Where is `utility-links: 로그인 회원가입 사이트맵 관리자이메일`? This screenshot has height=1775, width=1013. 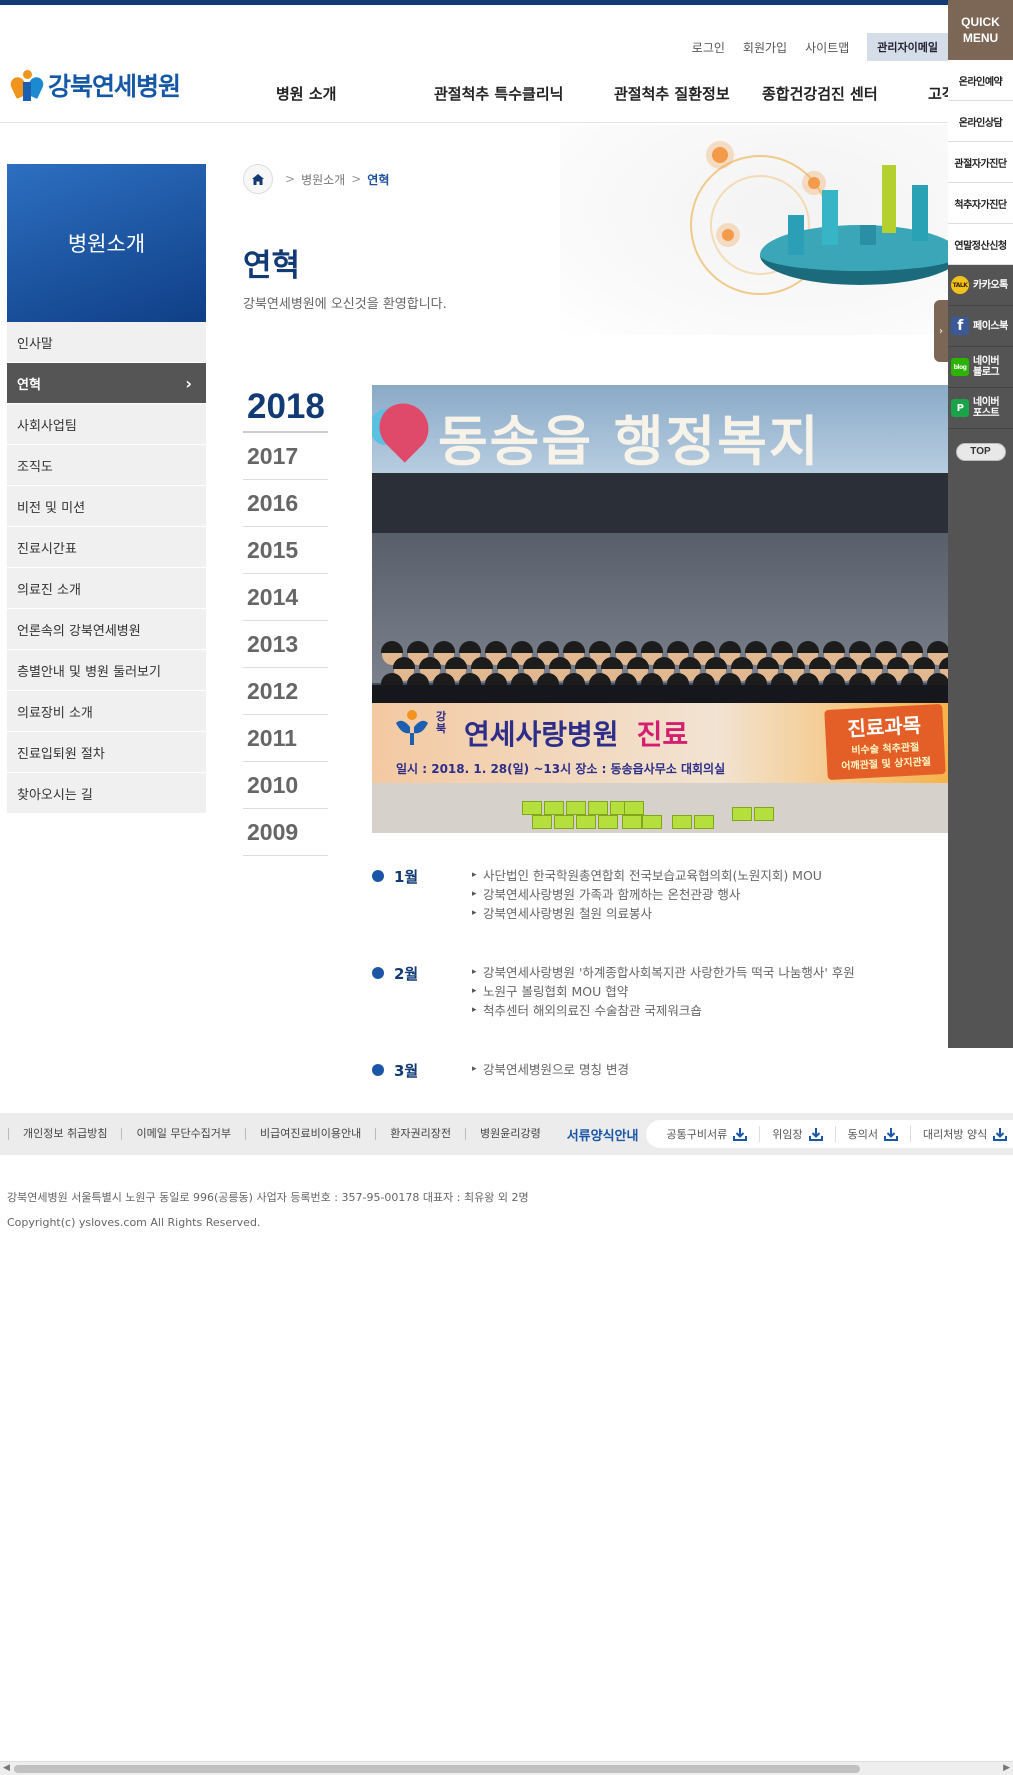 utility-links: 로그인 회원가입 사이트맵 관리자이메일 is located at coordinates (811, 47).